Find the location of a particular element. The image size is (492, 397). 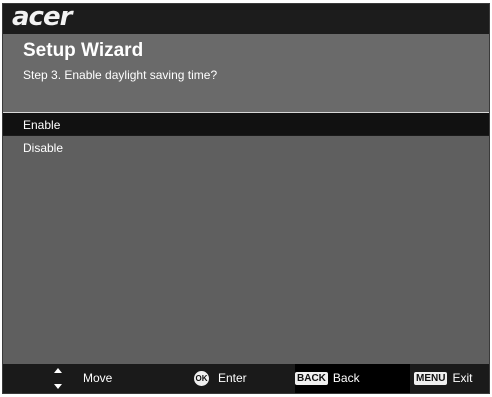

brand-bar: acer is located at coordinates (246, 19).